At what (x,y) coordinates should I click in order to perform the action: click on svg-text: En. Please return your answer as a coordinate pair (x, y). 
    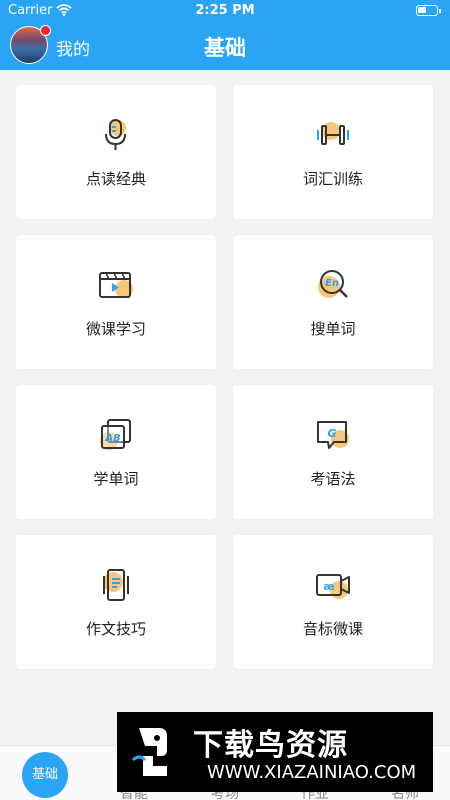
    Looking at the image, I should click on (332, 283).